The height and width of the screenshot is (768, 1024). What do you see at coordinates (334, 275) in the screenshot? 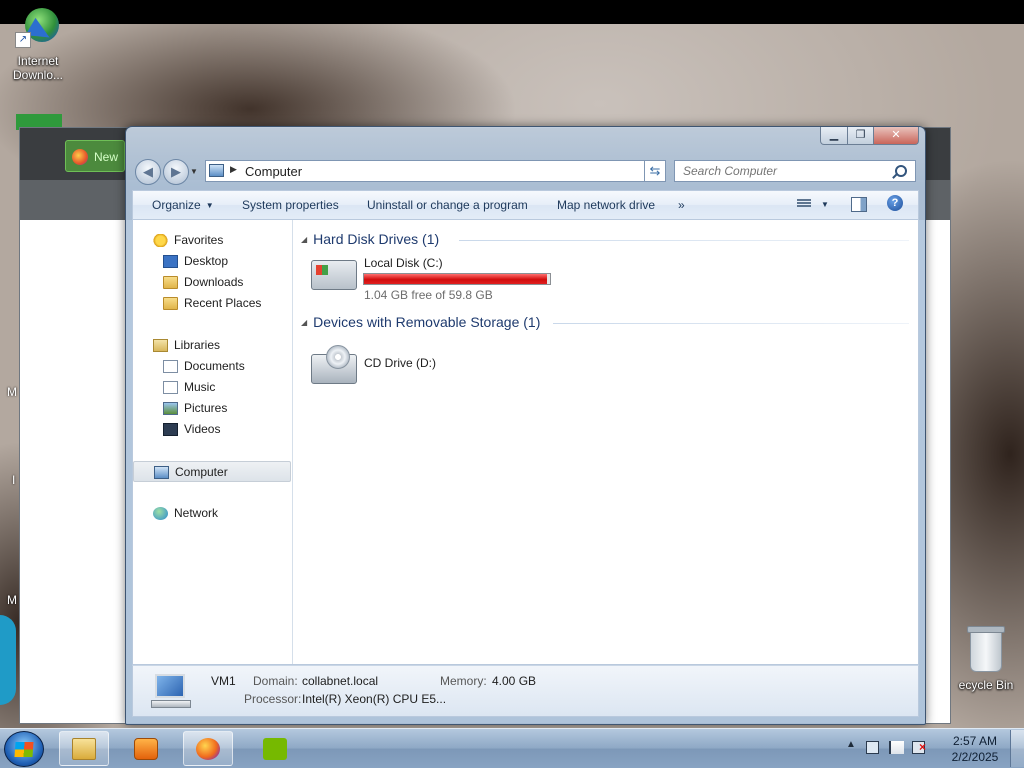
I see `hard-disk-icon` at bounding box center [334, 275].